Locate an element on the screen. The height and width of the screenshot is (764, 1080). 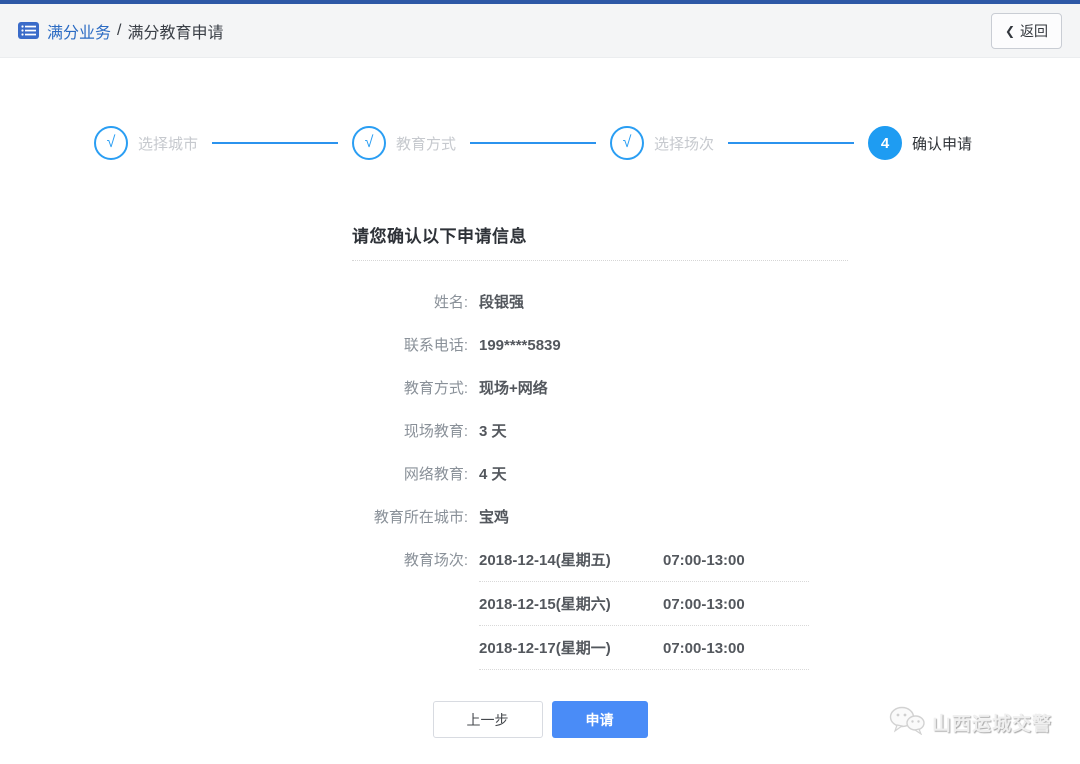
previous-step-button: 上一步 is located at coordinates (487, 719).